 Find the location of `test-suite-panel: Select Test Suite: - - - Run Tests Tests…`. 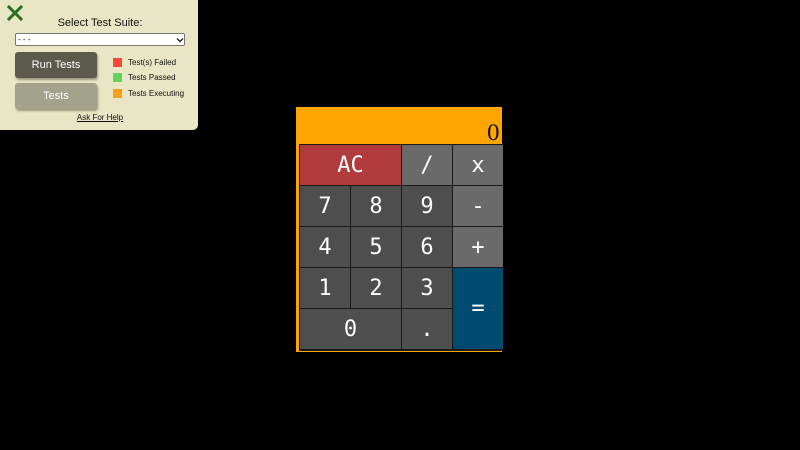

test-suite-panel: Select Test Suite: - - - Run Tests Tests… is located at coordinates (99, 65).